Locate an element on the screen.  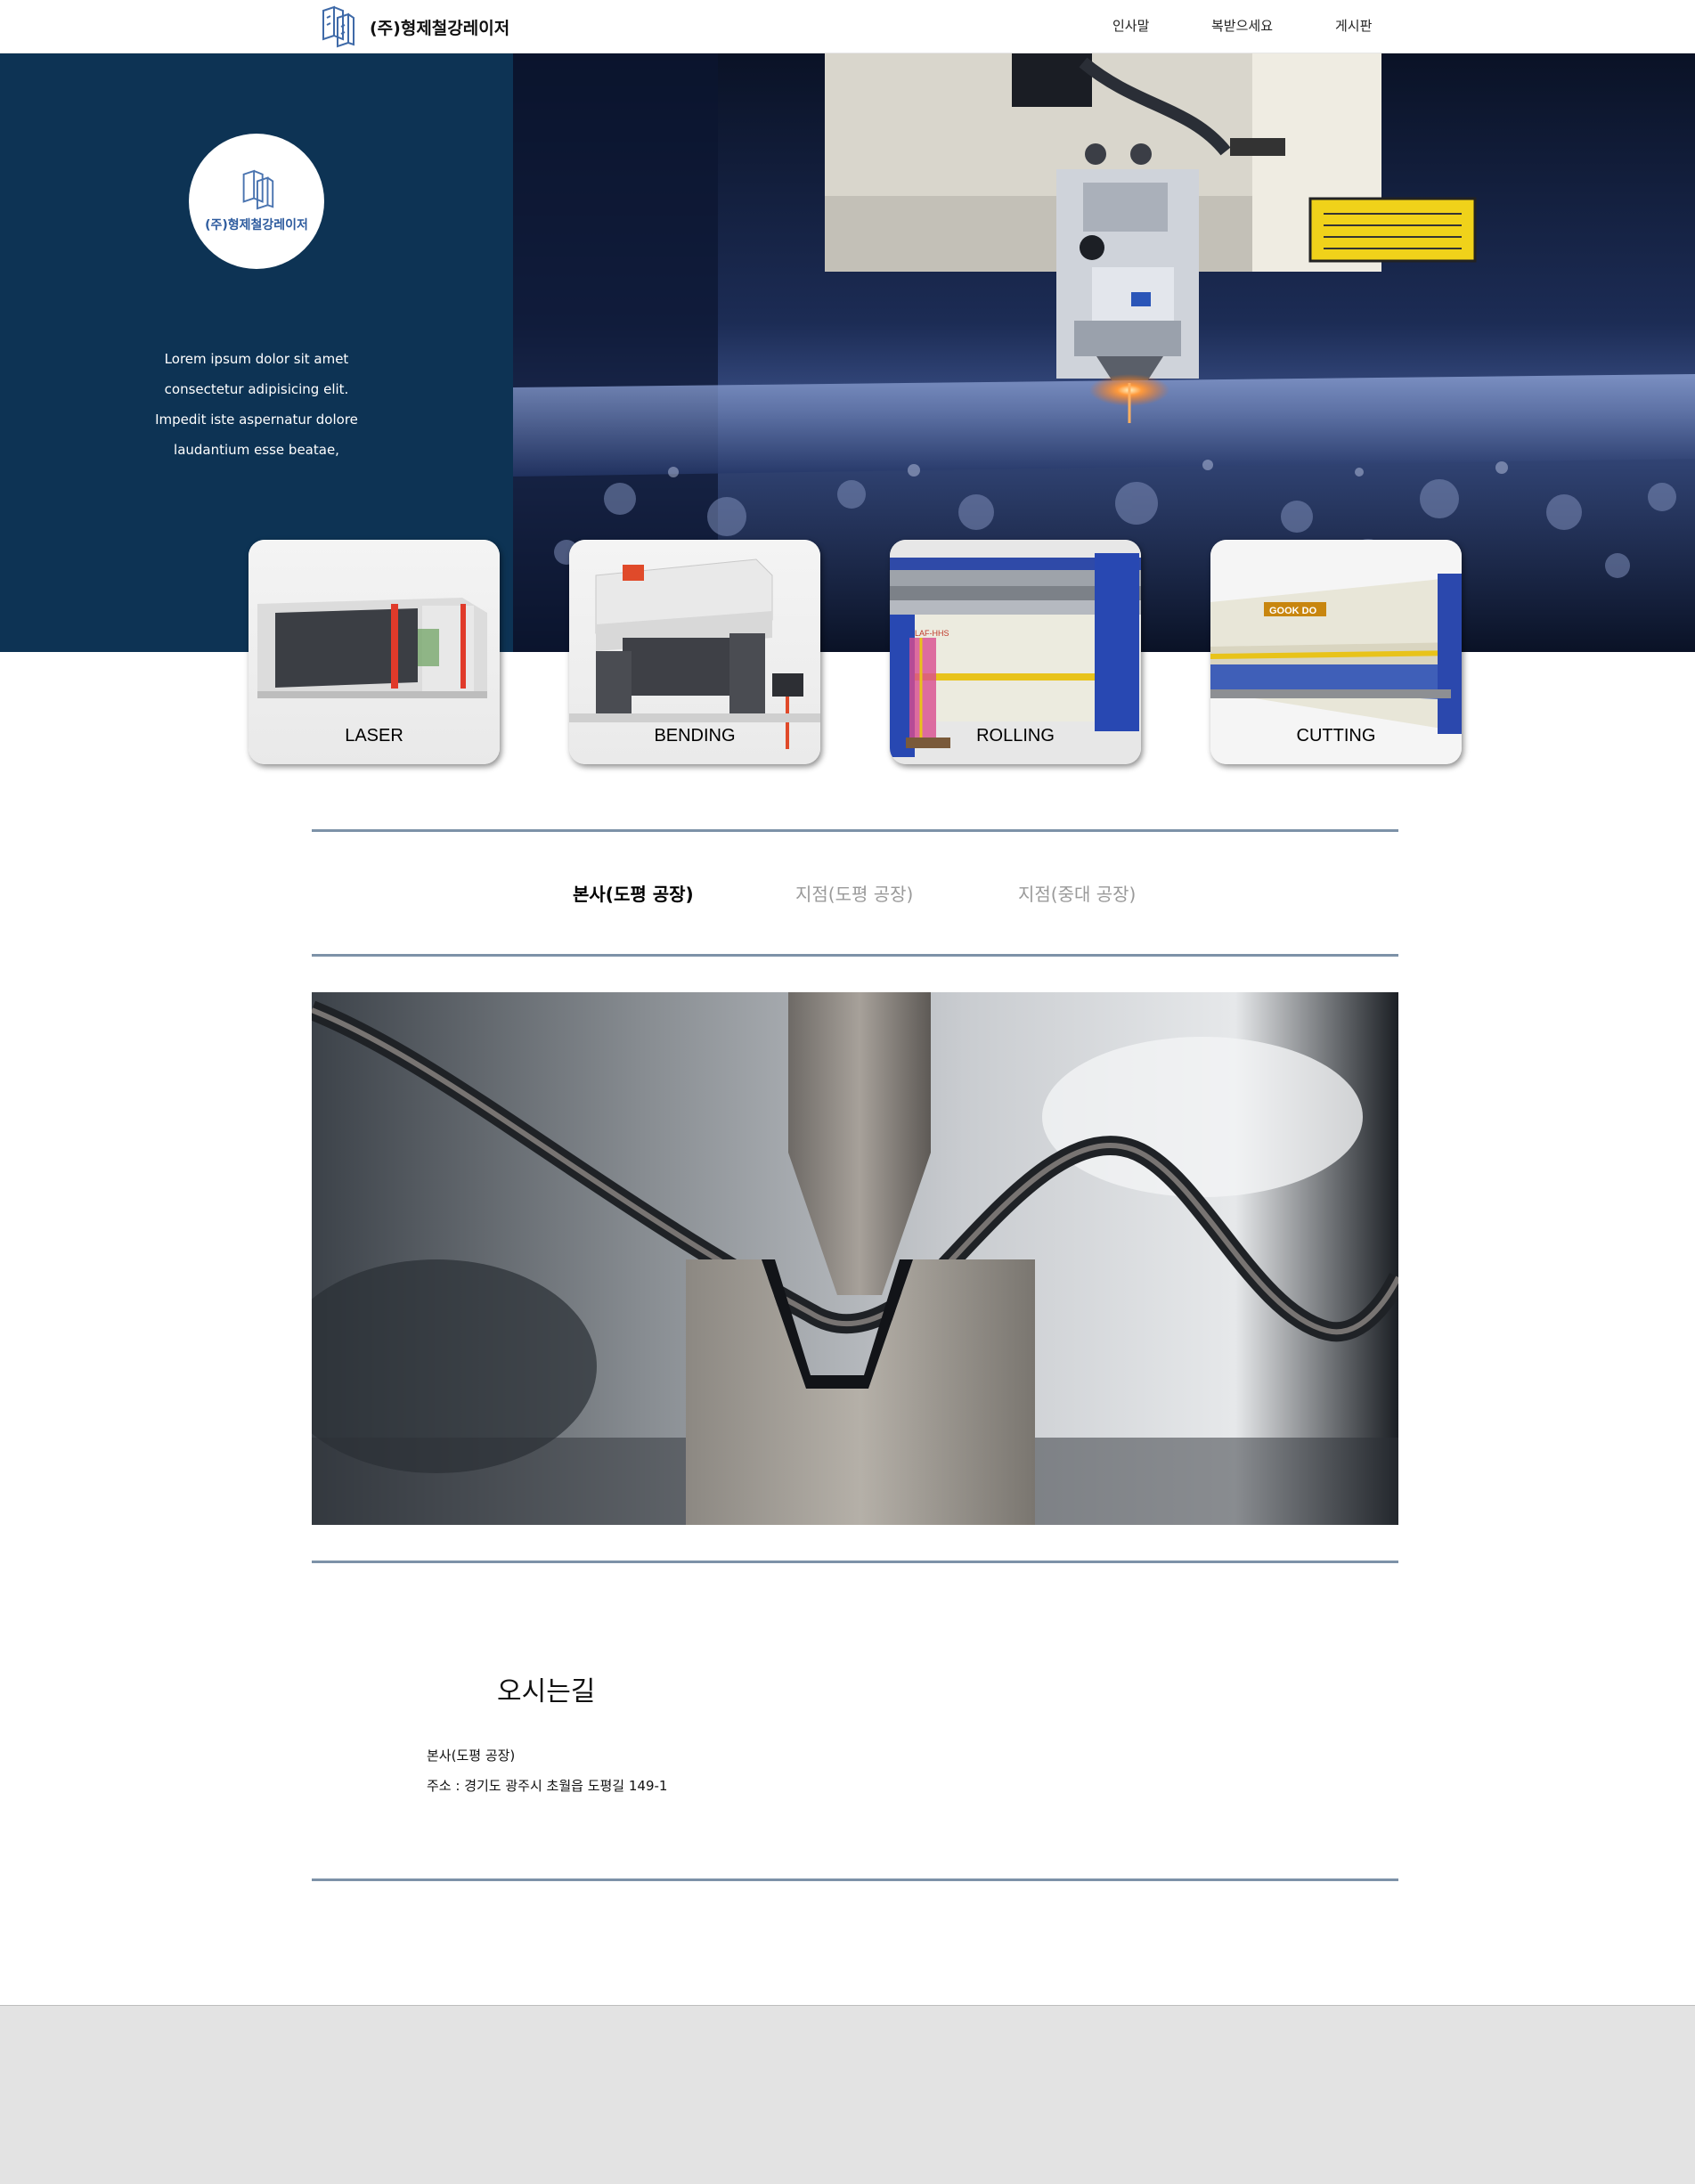
product-card-rolling: LAF-HHS ROLLING is located at coordinates (1015, 652).